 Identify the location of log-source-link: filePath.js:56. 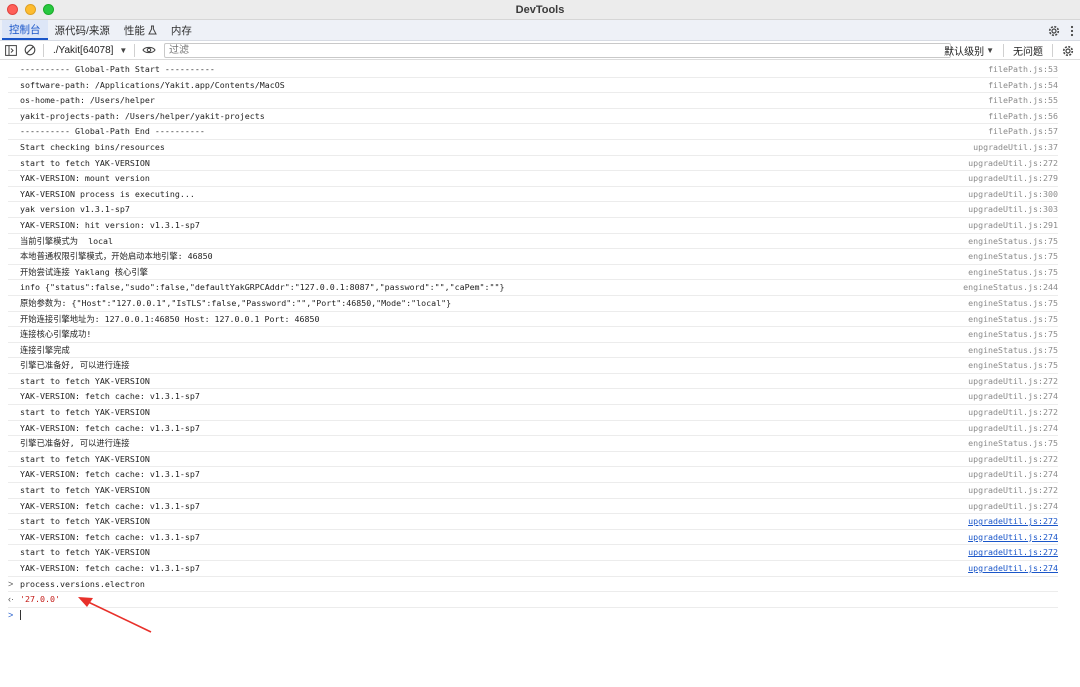
(1023, 116).